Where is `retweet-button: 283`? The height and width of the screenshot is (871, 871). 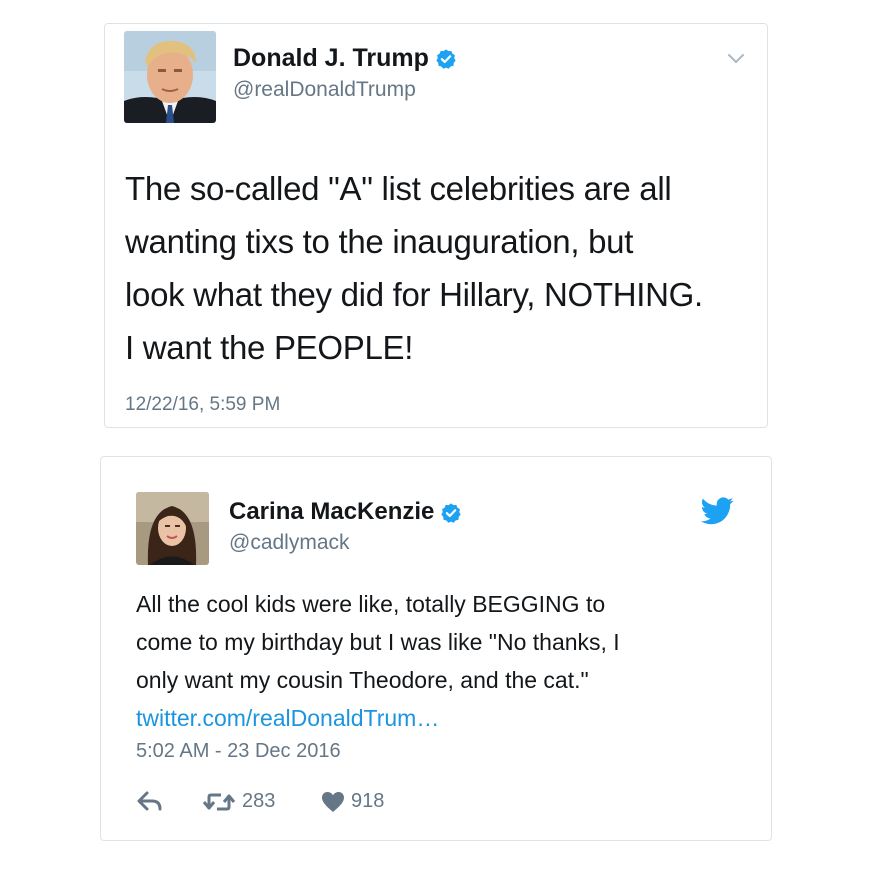
retweet-button: 283 is located at coordinates (238, 801).